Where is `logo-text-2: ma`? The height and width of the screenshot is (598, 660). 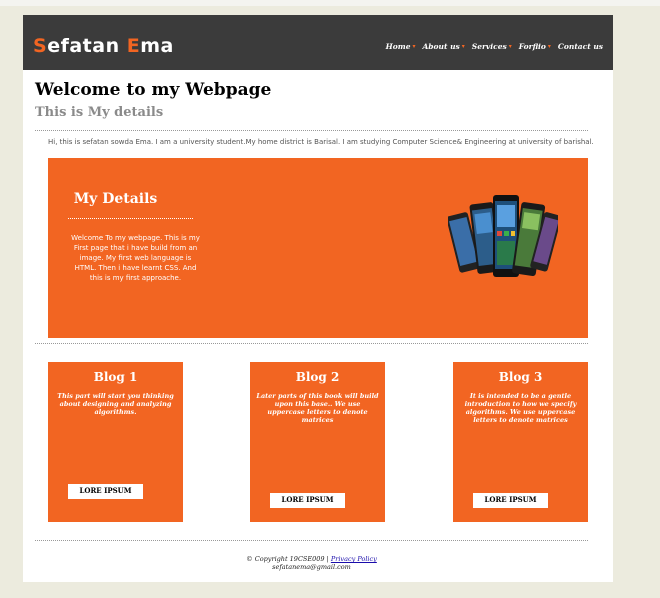
logo-text-2: ma is located at coordinates (157, 46).